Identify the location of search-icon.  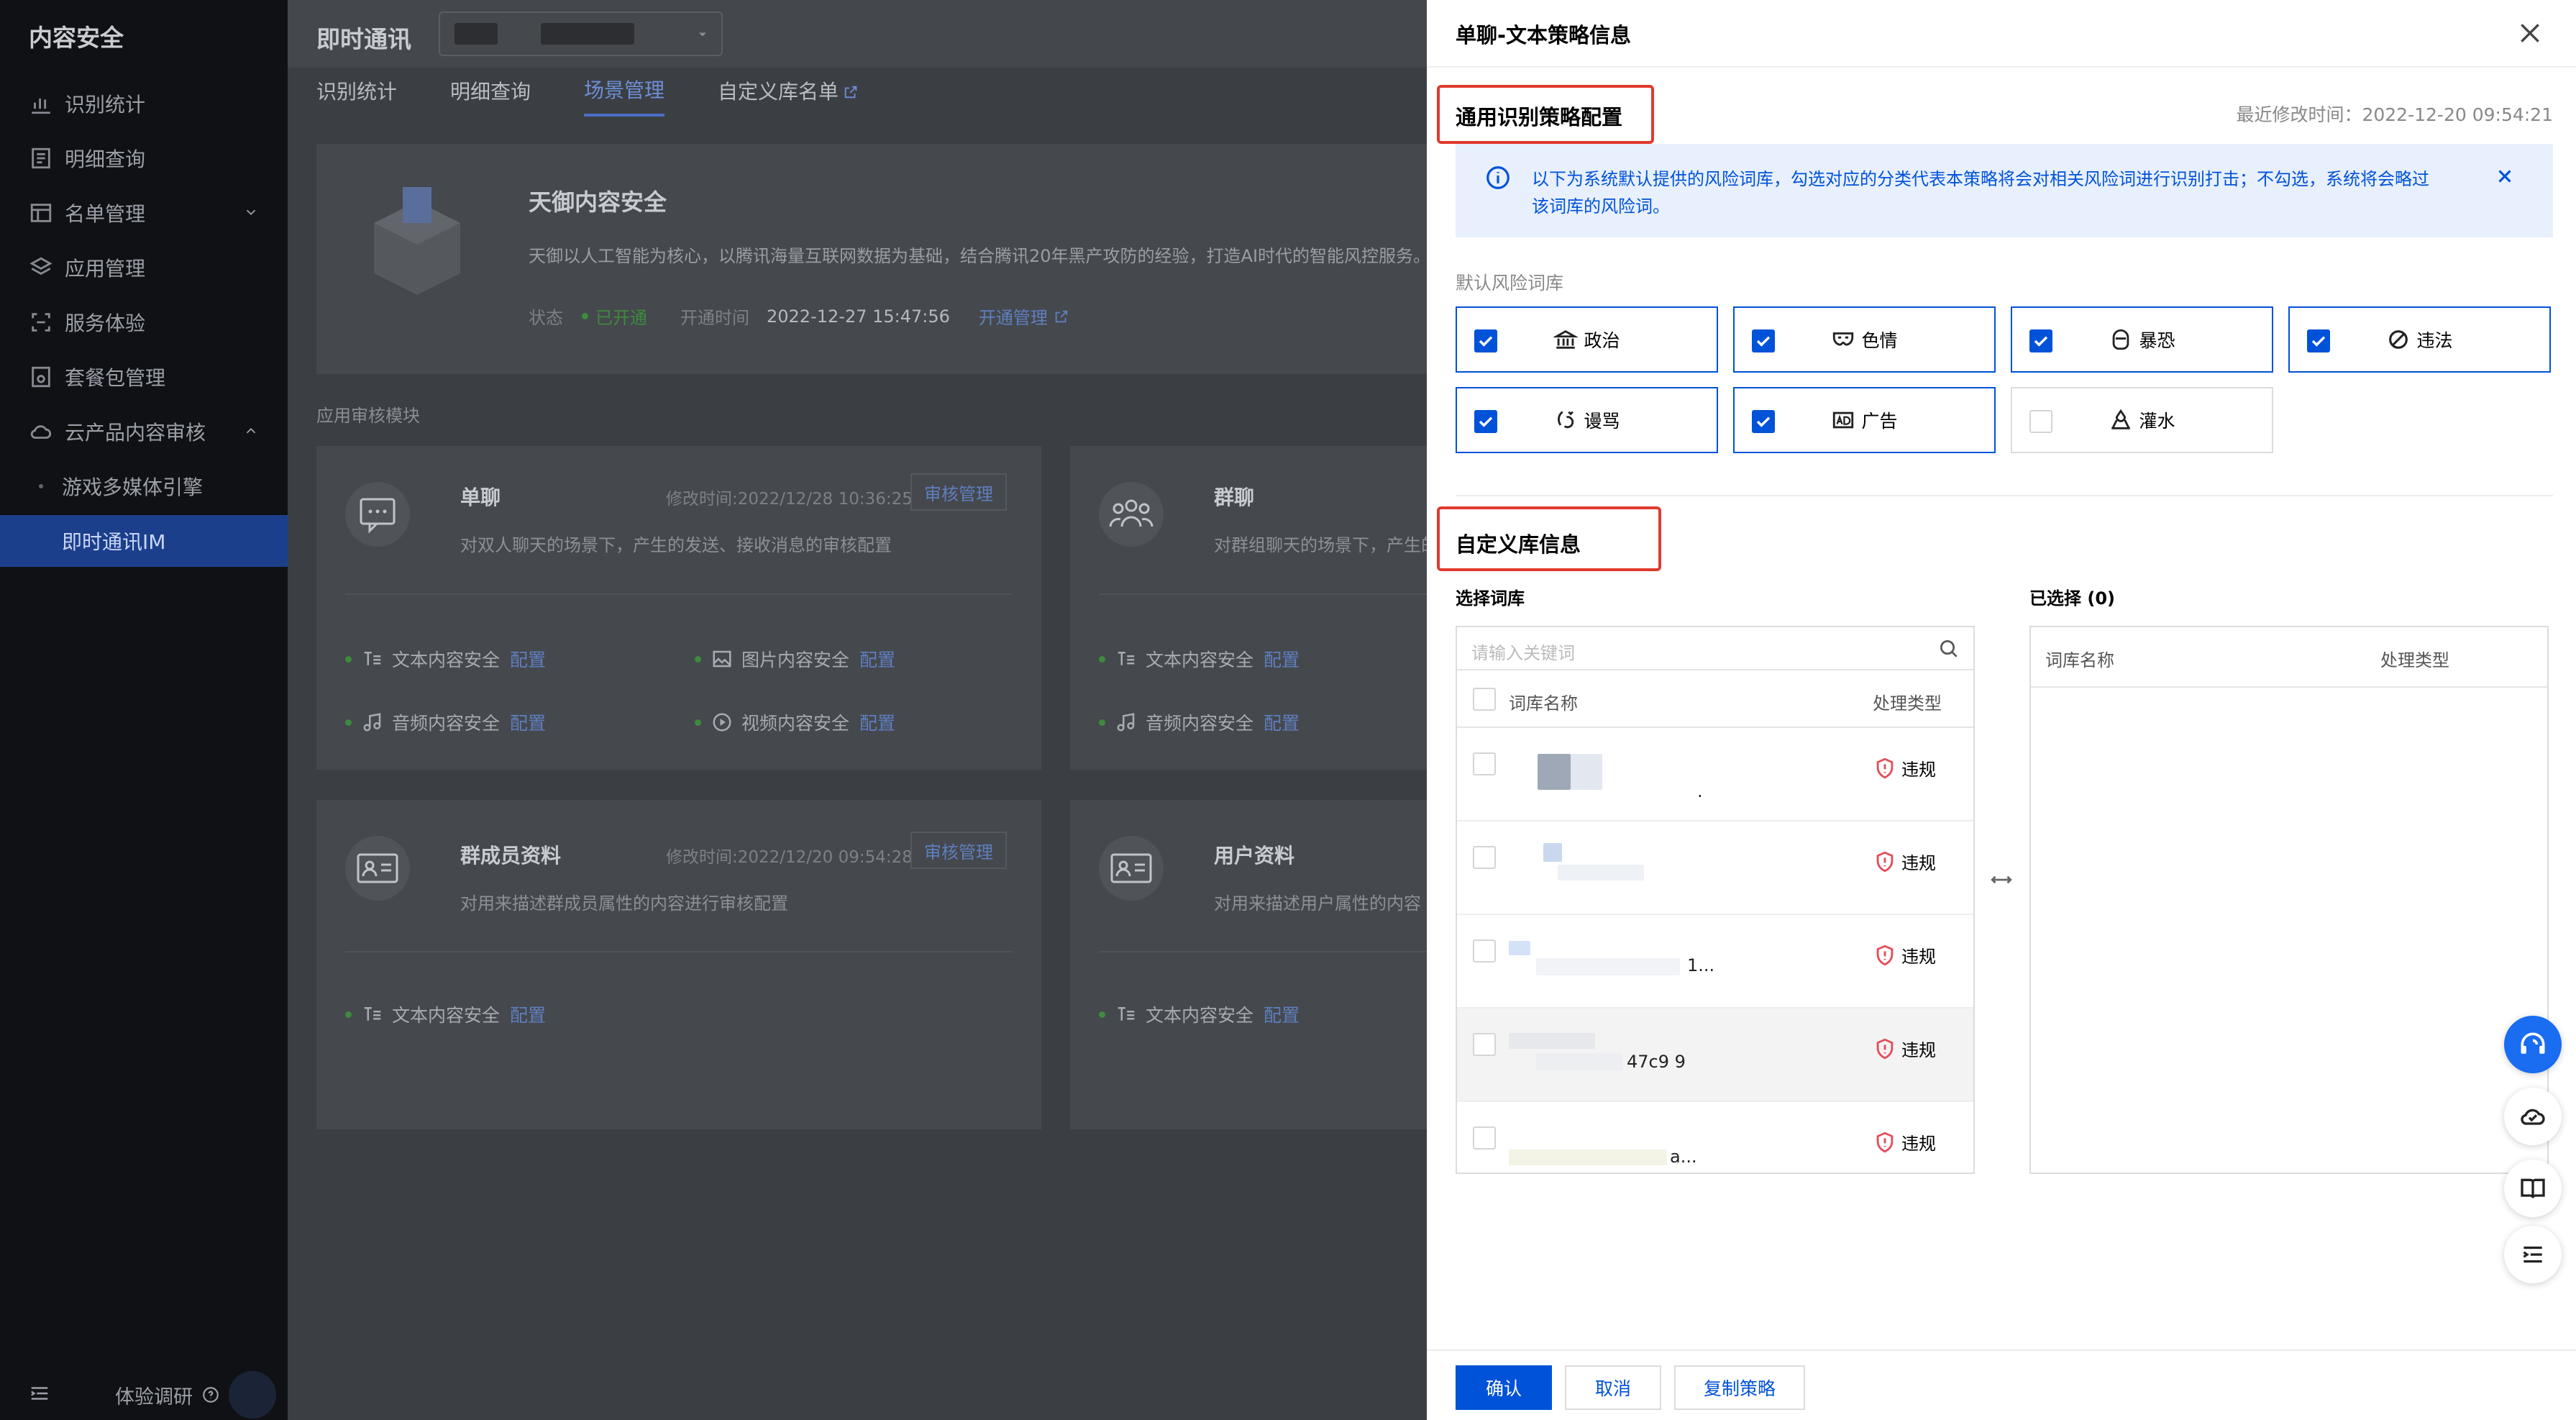
(1948, 648).